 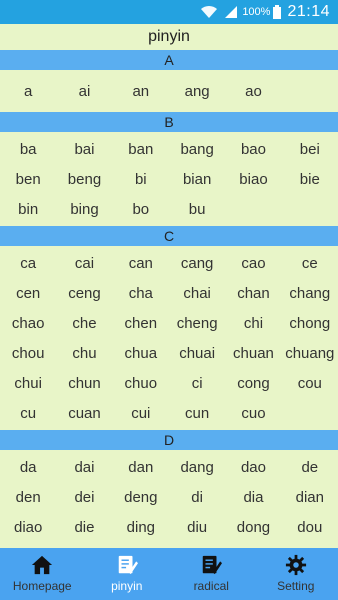 I want to click on pinyin-syllable: cai, so click(x=84, y=263).